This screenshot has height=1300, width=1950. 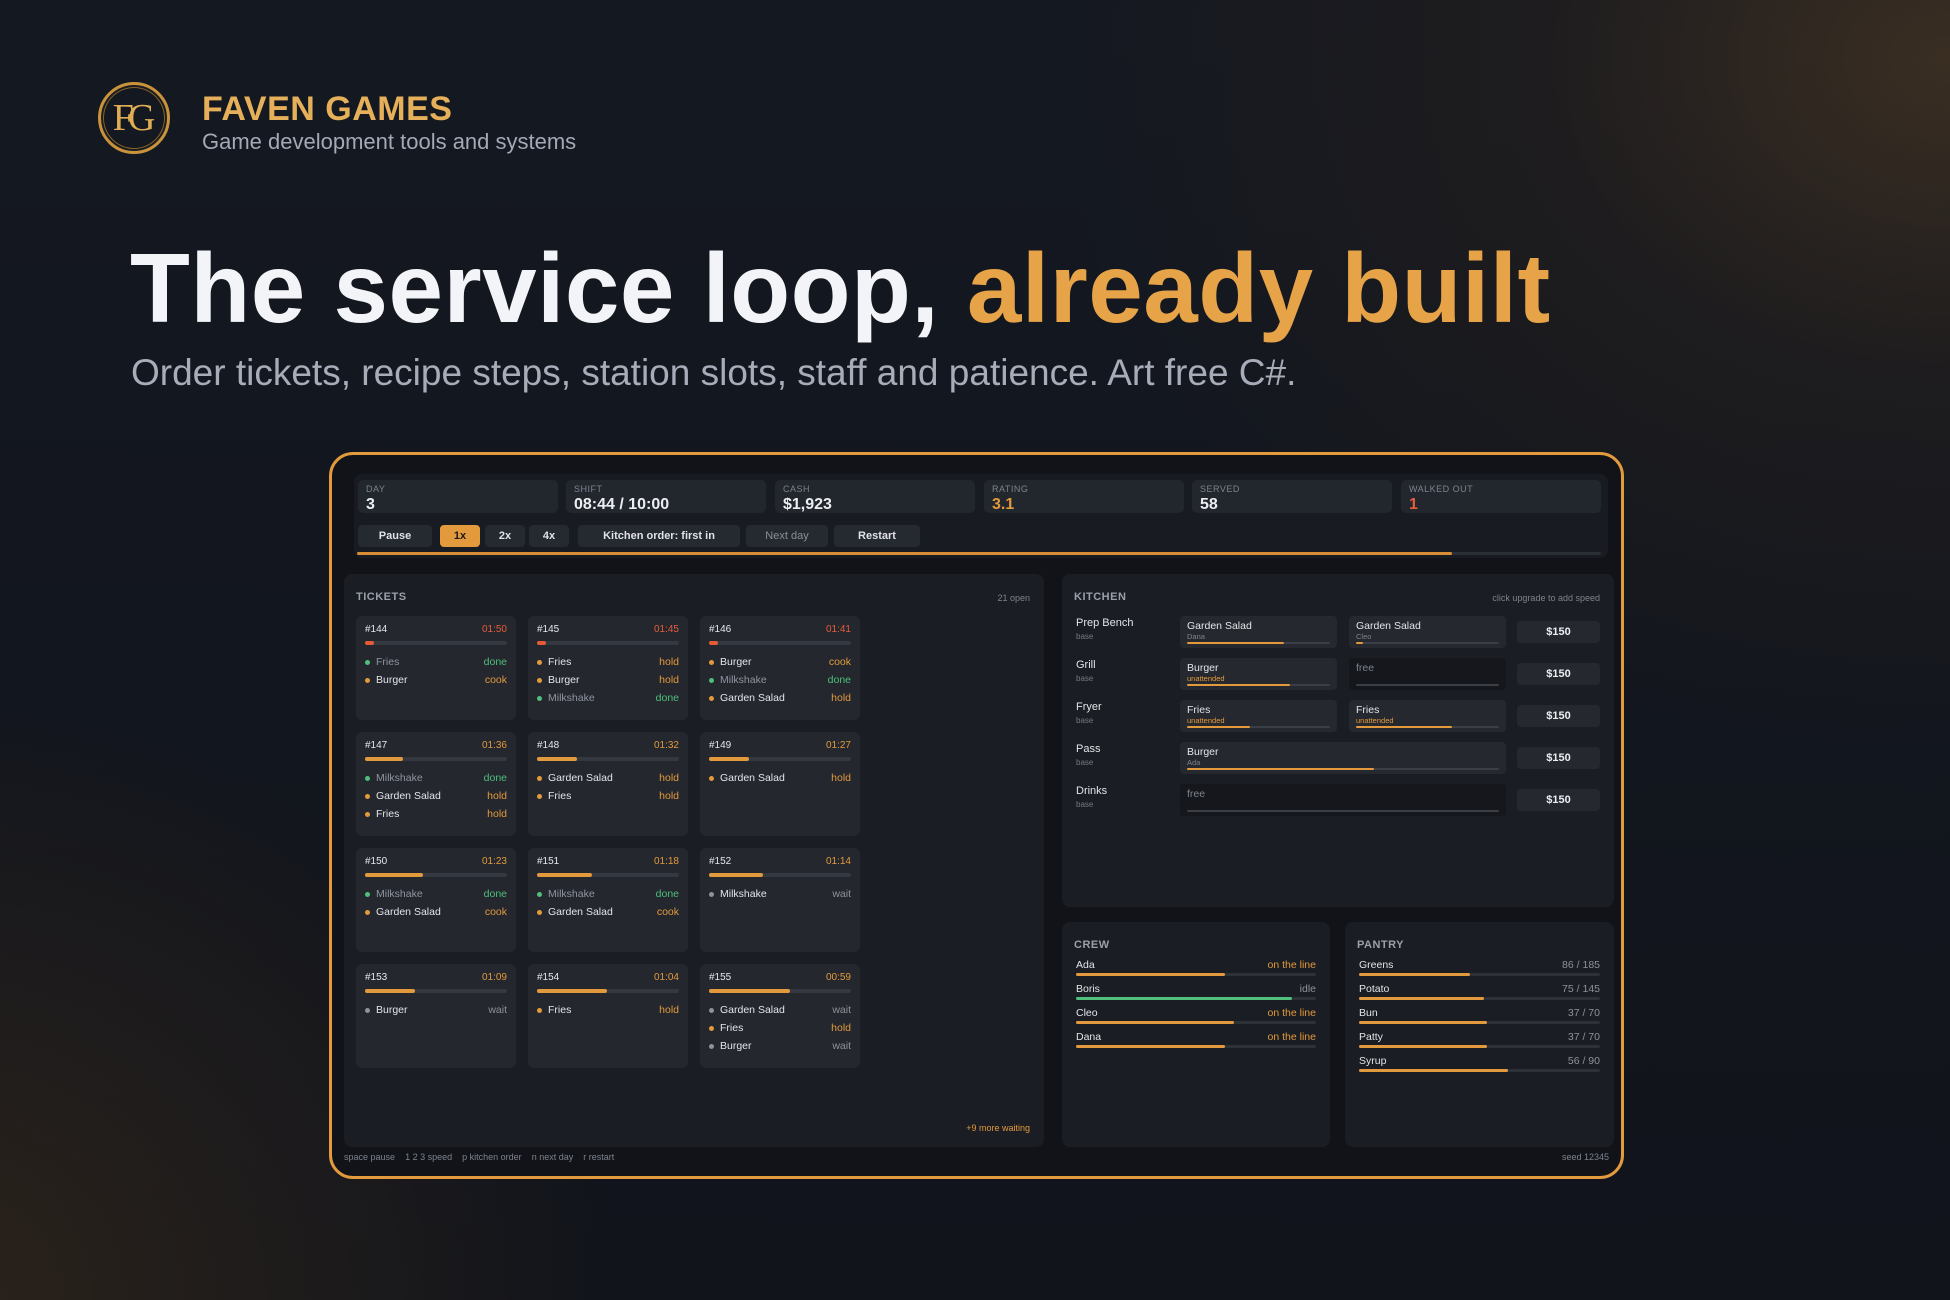 I want to click on kitchen-order-button: Kitchen order: first in, so click(x=659, y=536).